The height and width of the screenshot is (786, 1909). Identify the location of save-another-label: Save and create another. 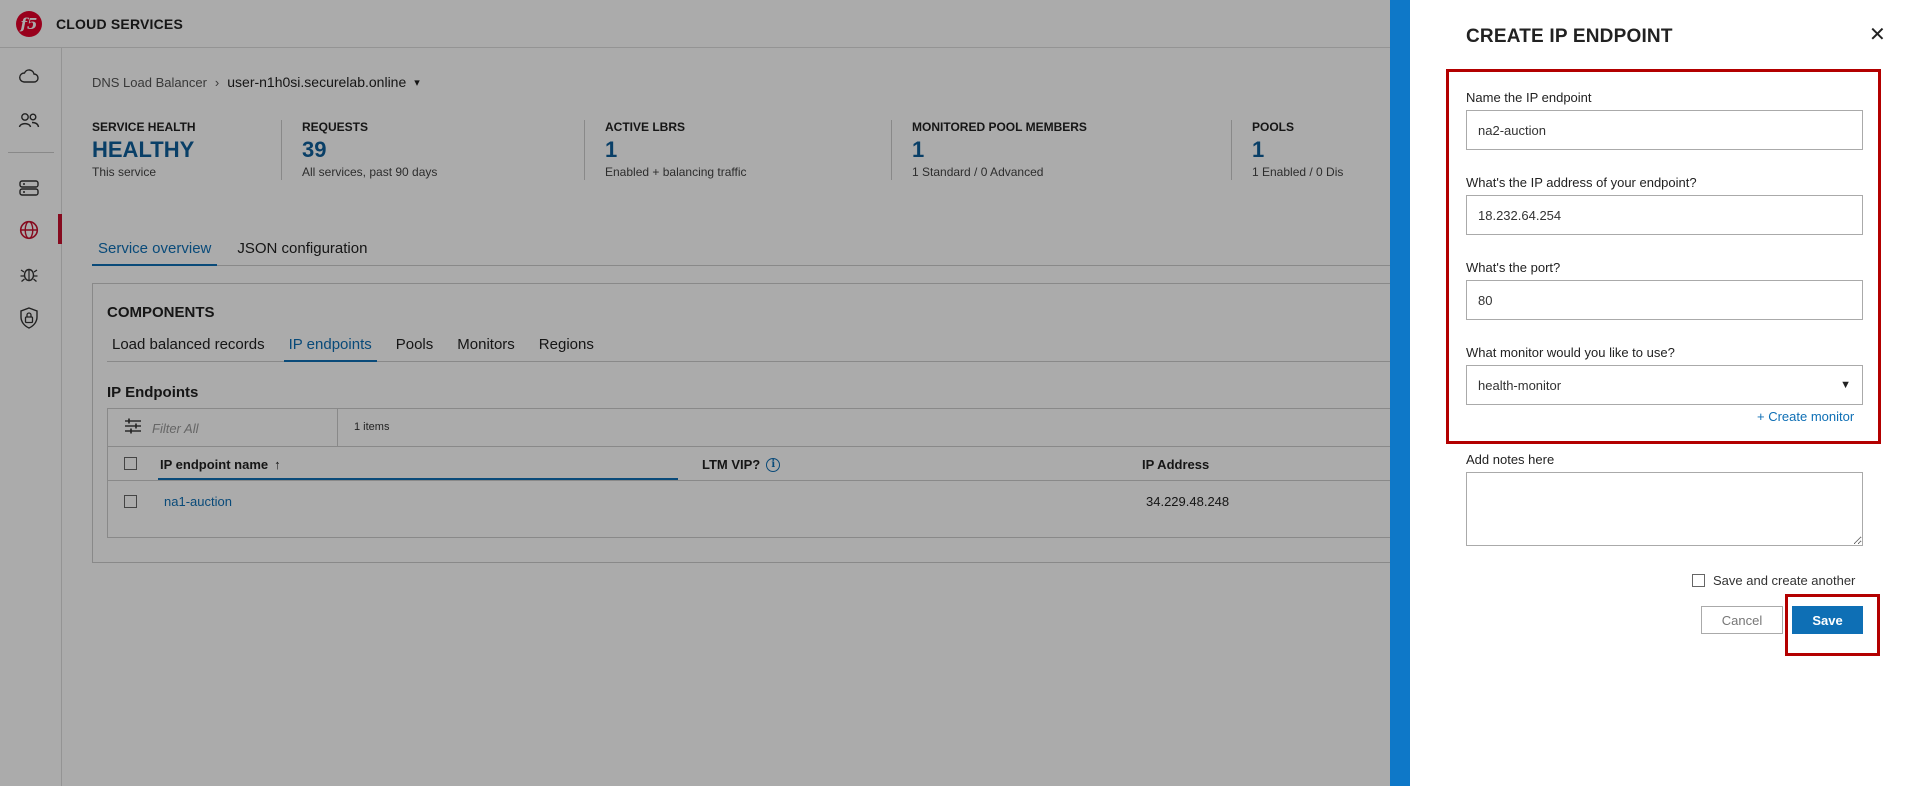
(1784, 580).